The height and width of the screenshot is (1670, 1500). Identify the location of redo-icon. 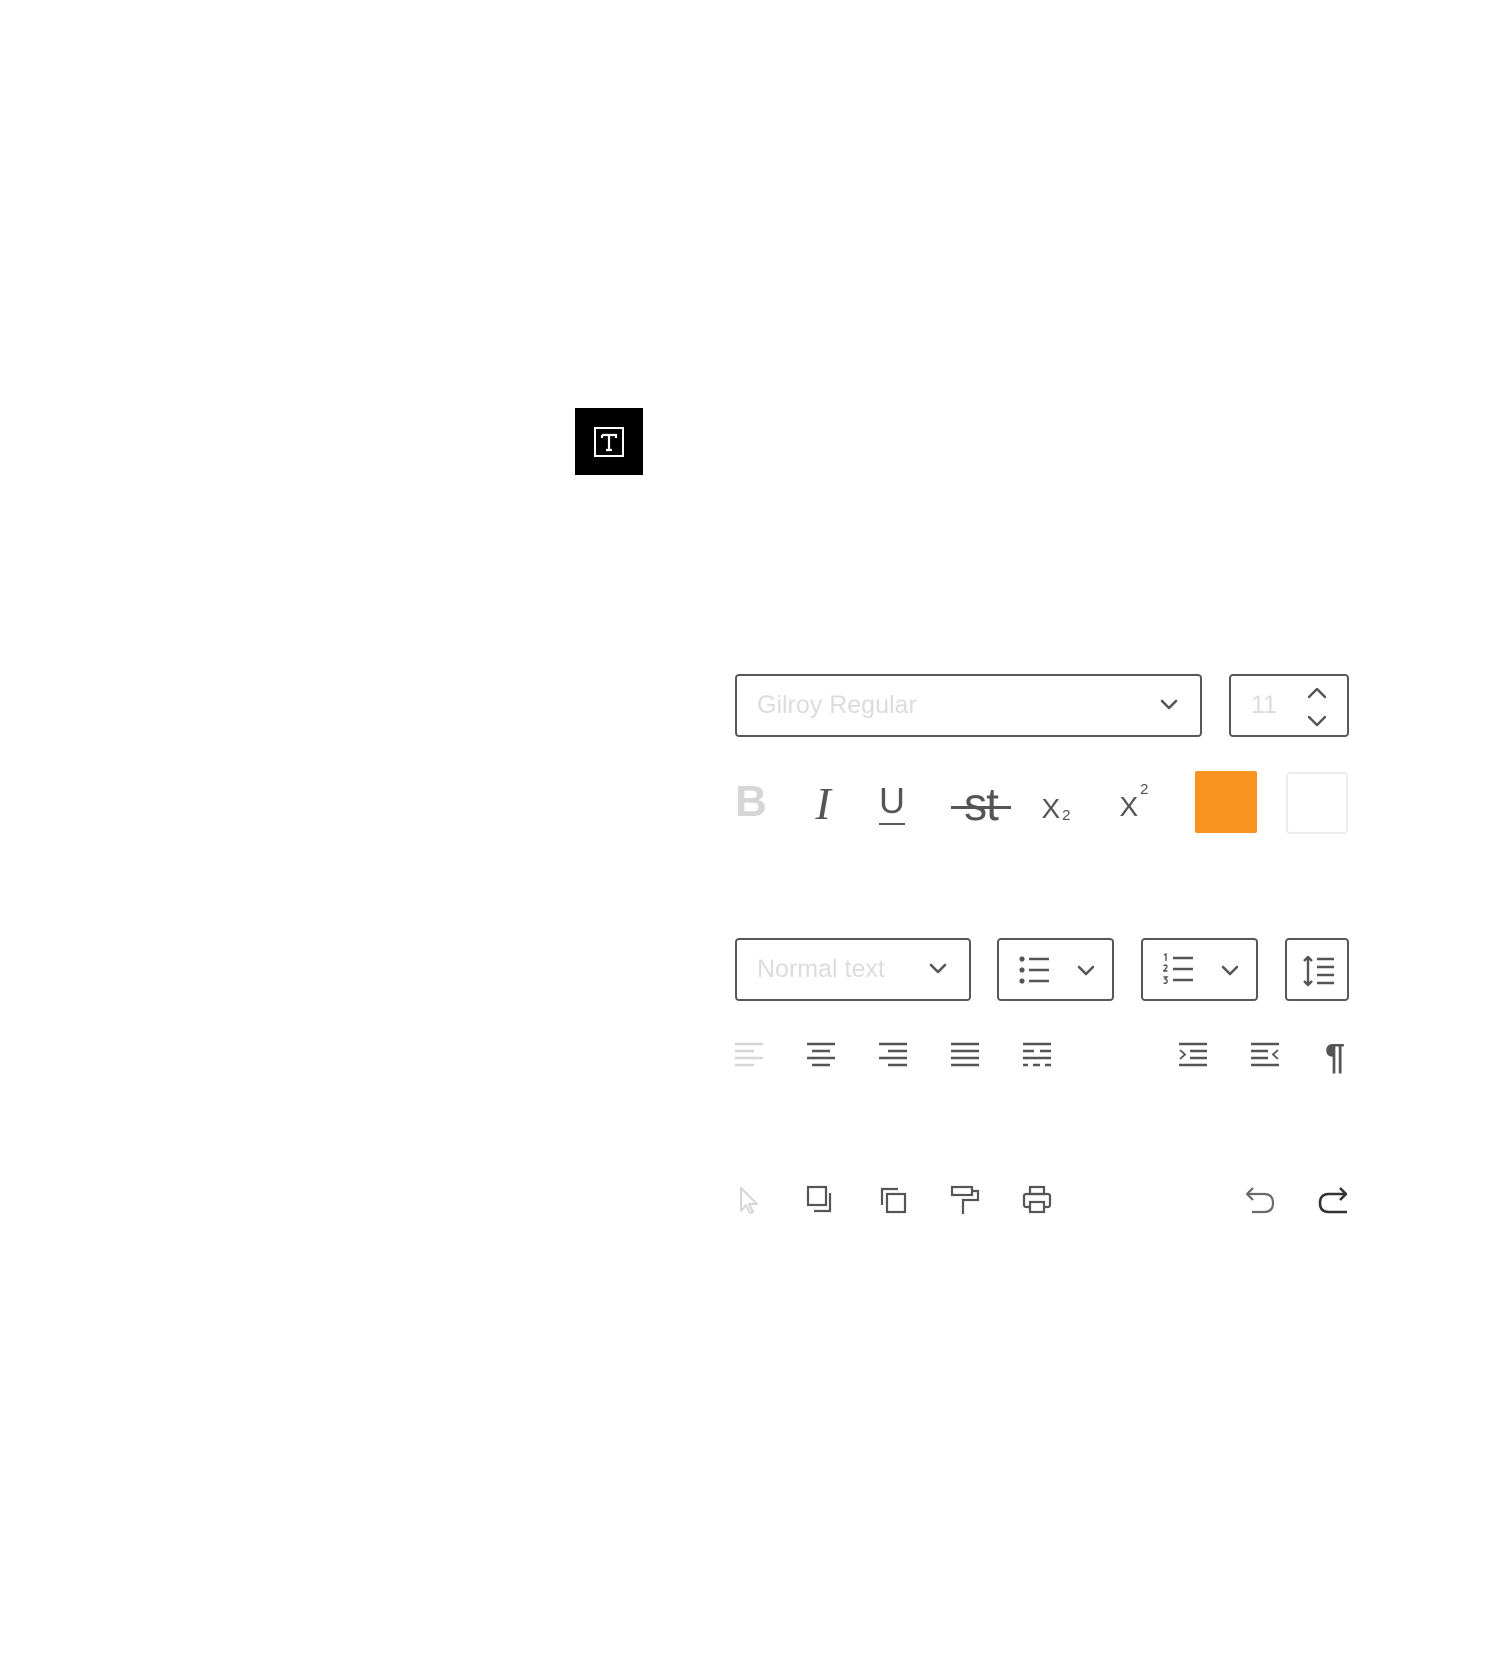
(1333, 1200).